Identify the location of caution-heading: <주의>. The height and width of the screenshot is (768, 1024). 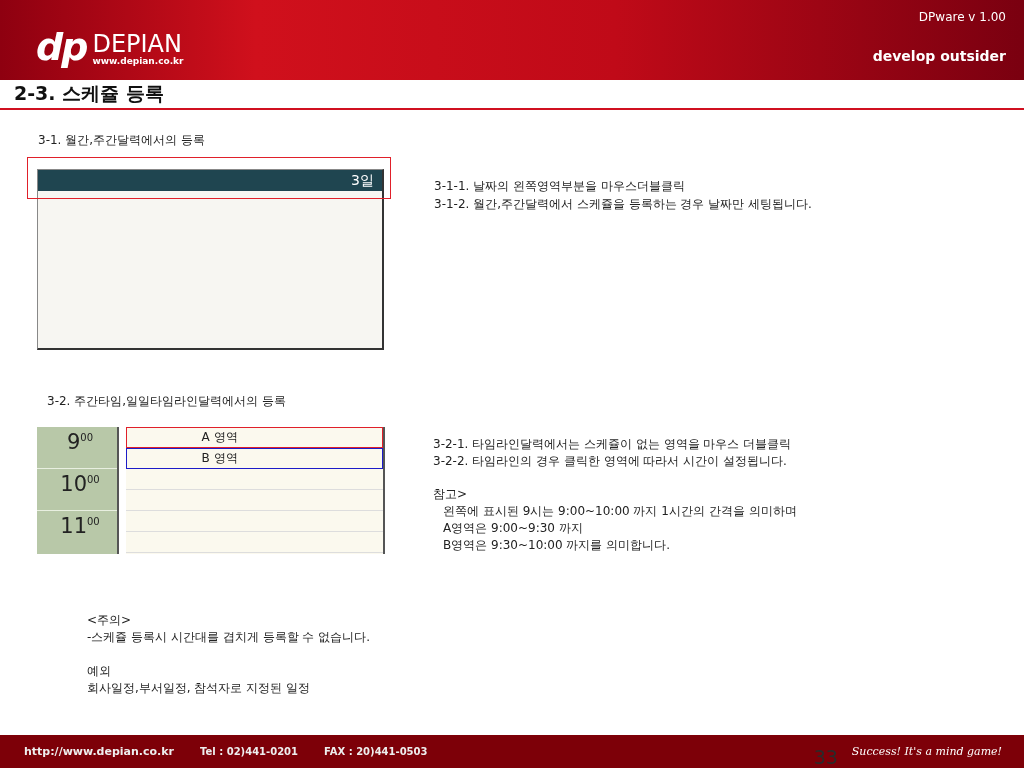
(110, 620).